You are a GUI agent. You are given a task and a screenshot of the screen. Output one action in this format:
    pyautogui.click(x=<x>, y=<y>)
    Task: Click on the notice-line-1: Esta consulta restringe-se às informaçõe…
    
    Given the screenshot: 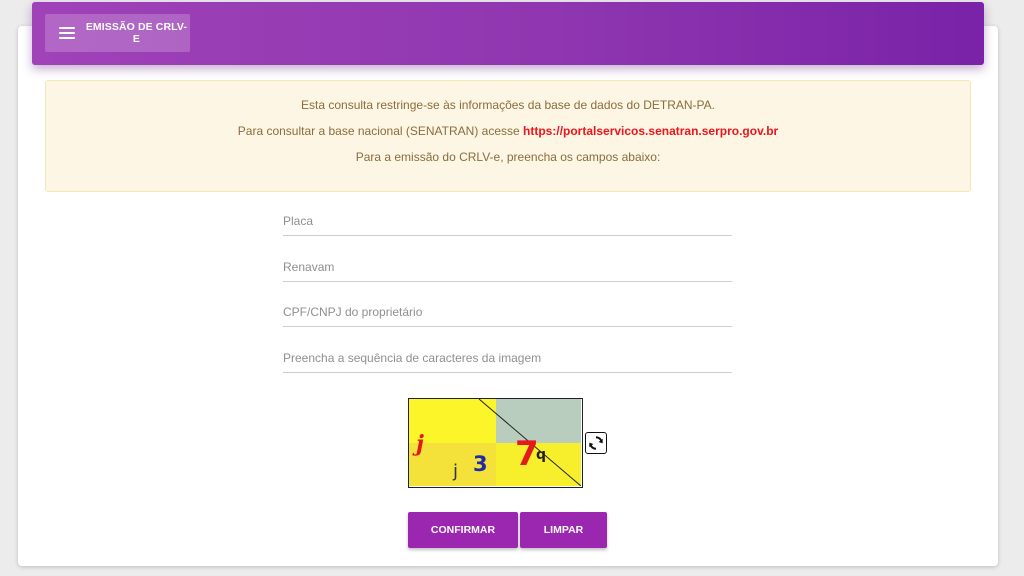 What is the action you would take?
    pyautogui.click(x=508, y=105)
    